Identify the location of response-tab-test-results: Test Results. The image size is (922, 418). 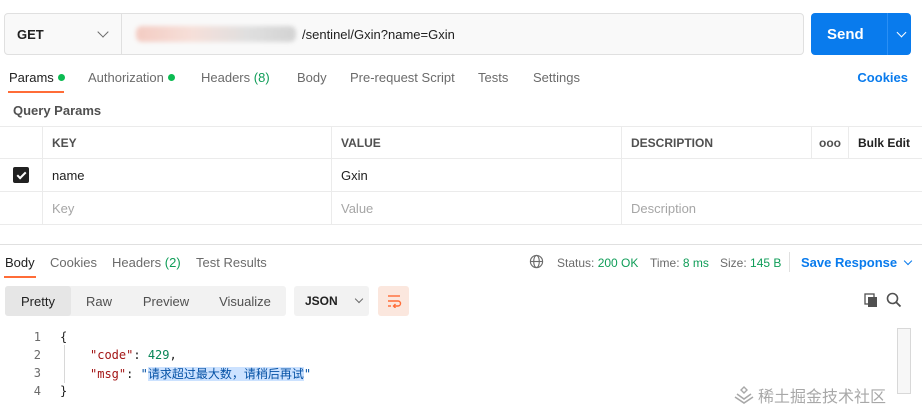
(231, 262).